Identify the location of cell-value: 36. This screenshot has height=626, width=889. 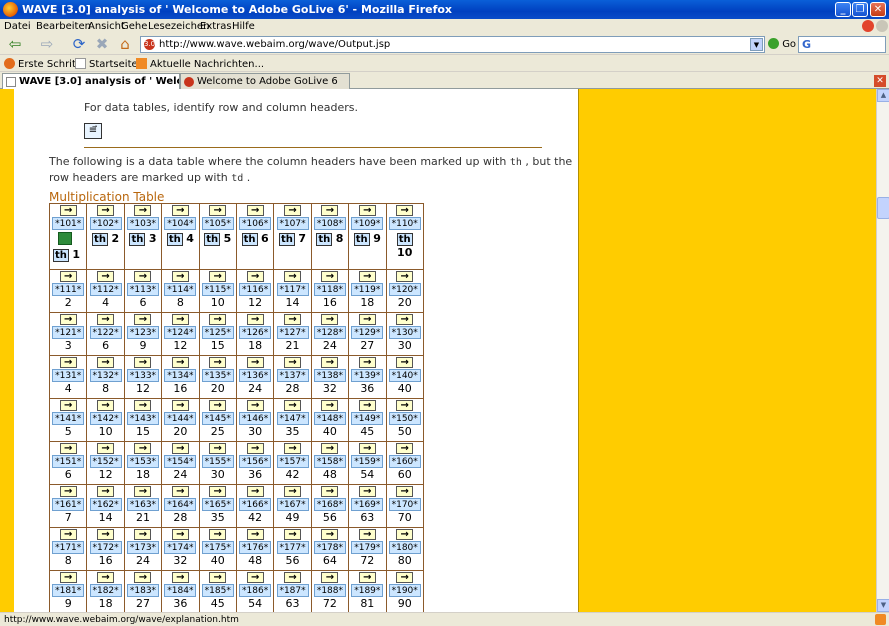
(367, 388).